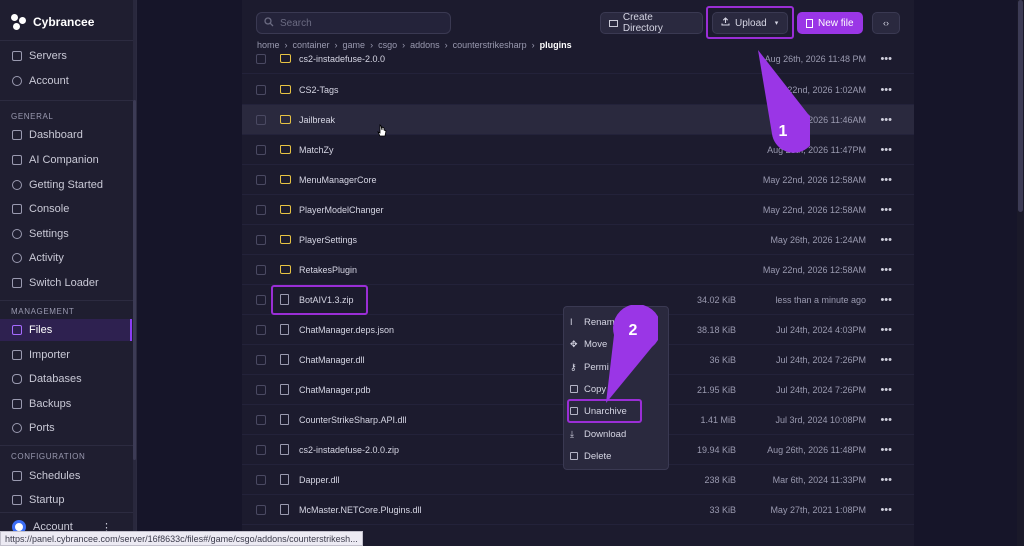 The image size is (1024, 546). What do you see at coordinates (578, 240) in the screenshot?
I see `folder-row: PlayerSettings May 26th, 2026 1:24AM •••` at bounding box center [578, 240].